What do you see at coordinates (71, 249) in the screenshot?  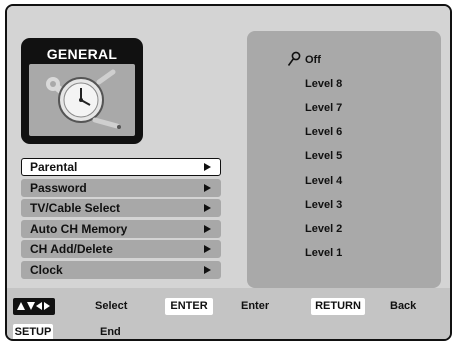 I see `menu-item-label: CH Add/Delete` at bounding box center [71, 249].